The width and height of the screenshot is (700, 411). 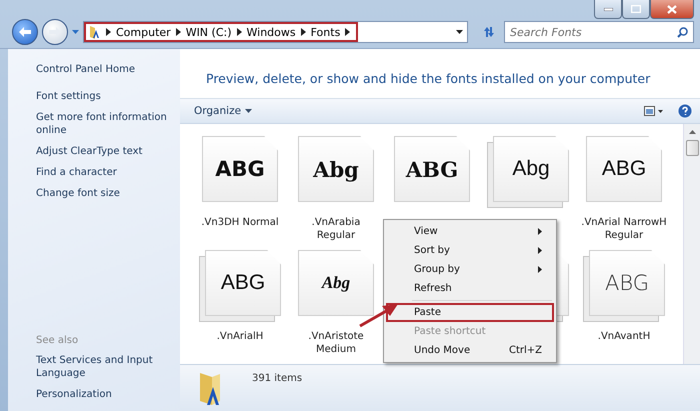 What do you see at coordinates (143, 32) in the screenshot?
I see `breadcrumb-item: Computer` at bounding box center [143, 32].